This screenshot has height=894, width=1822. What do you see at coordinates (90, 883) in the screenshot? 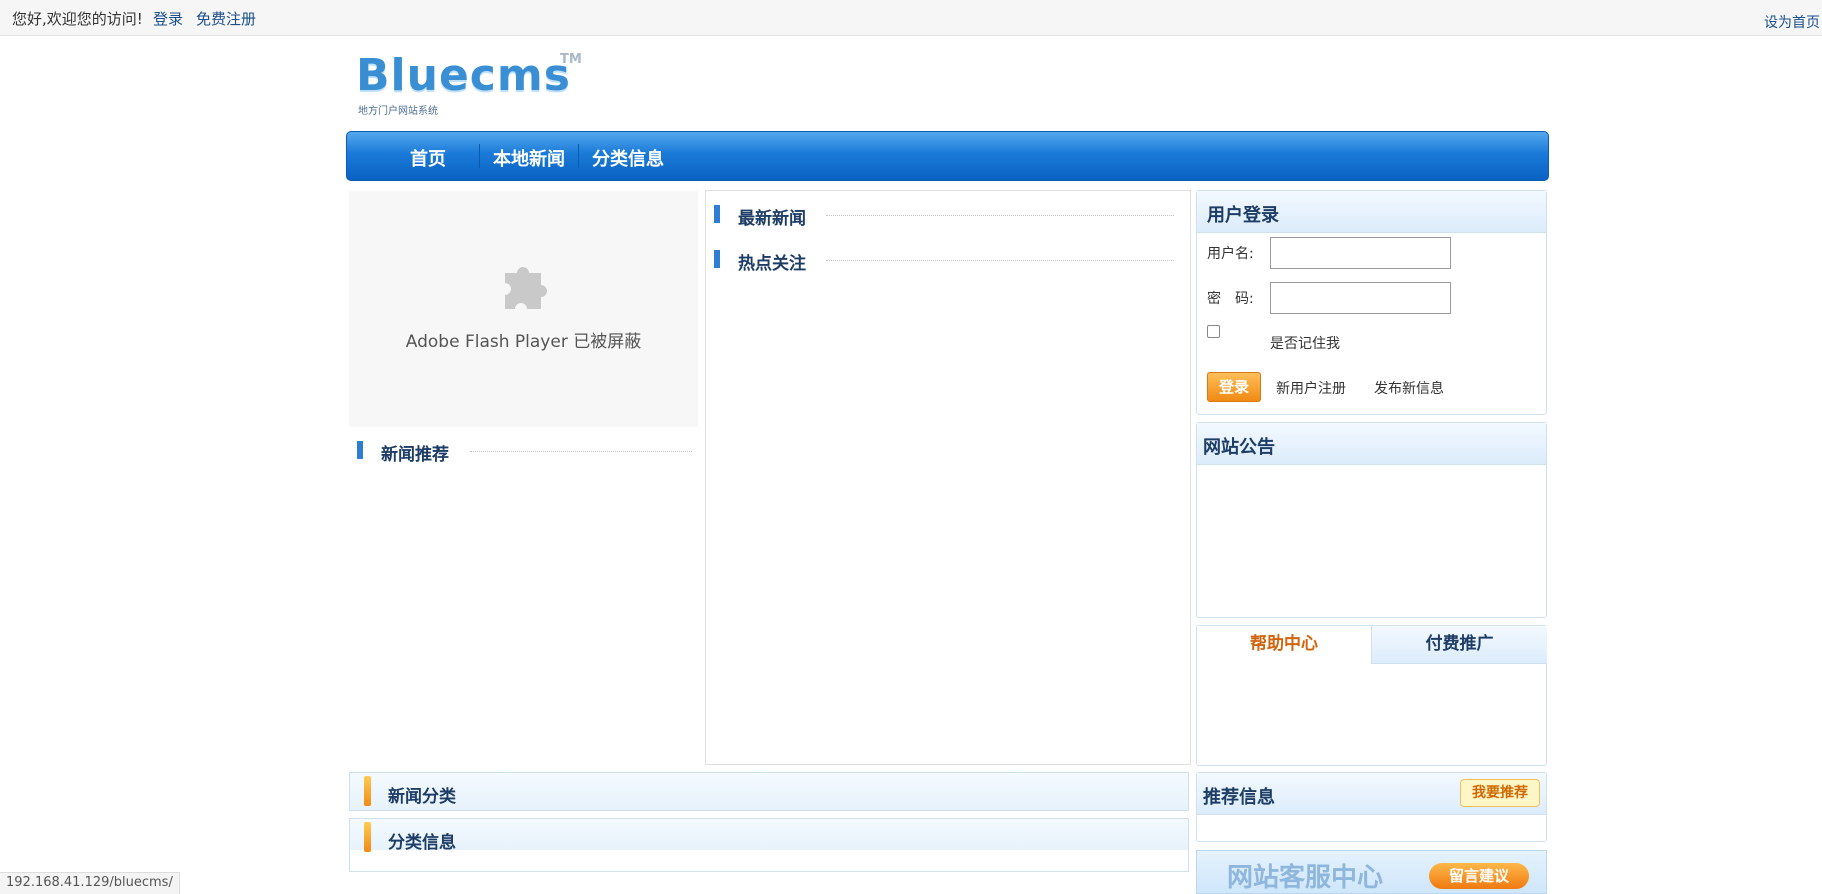
I see `status-bar-url: 192.168.41.129/bluecms/` at bounding box center [90, 883].